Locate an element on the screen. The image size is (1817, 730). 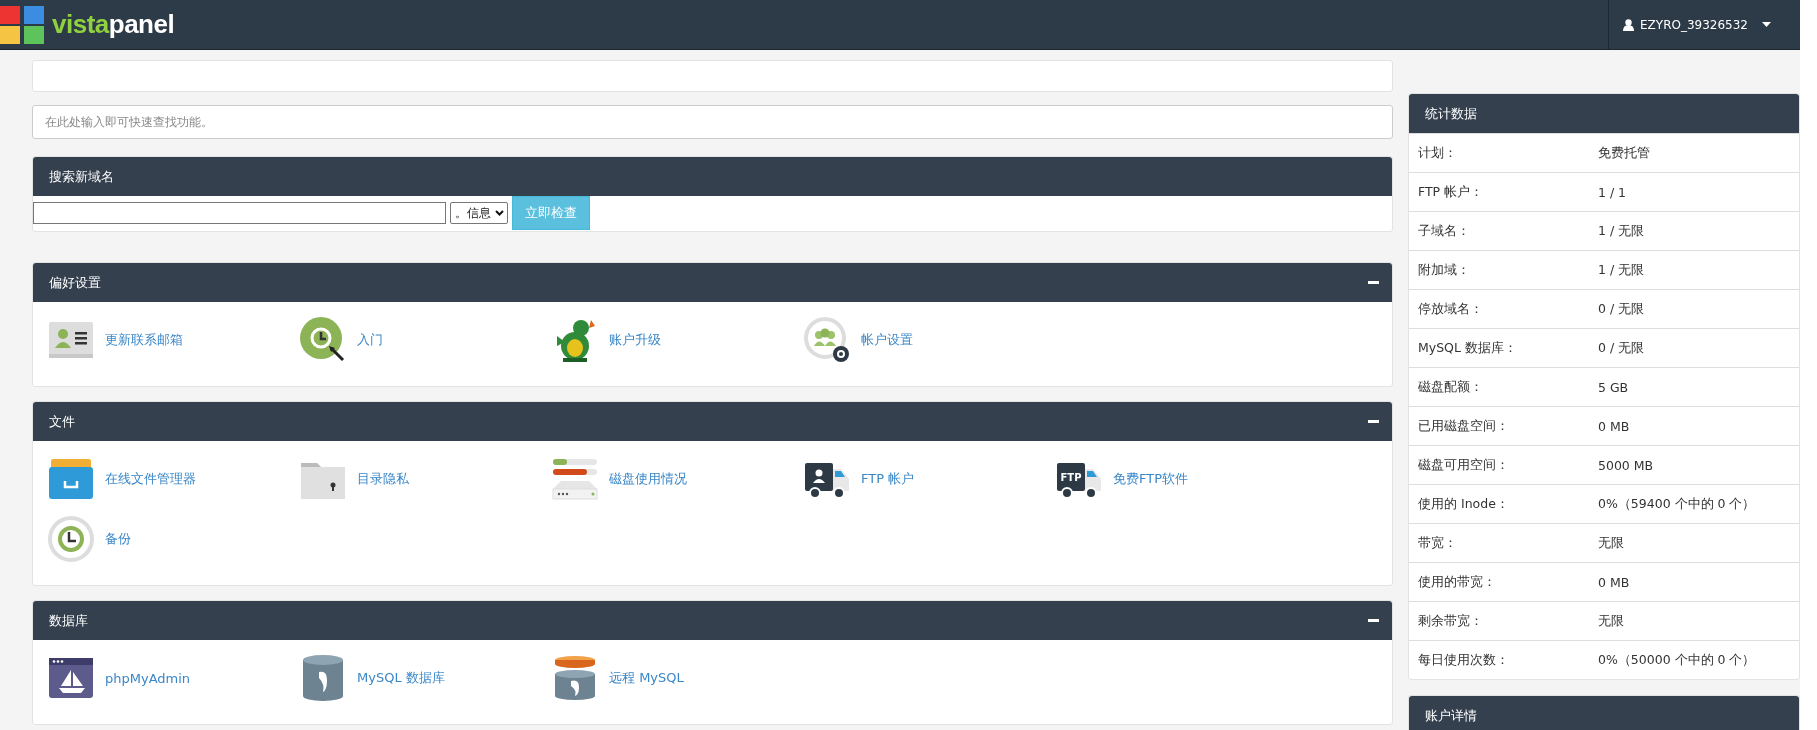
clock-cursor-icon is located at coordinates (323, 340).